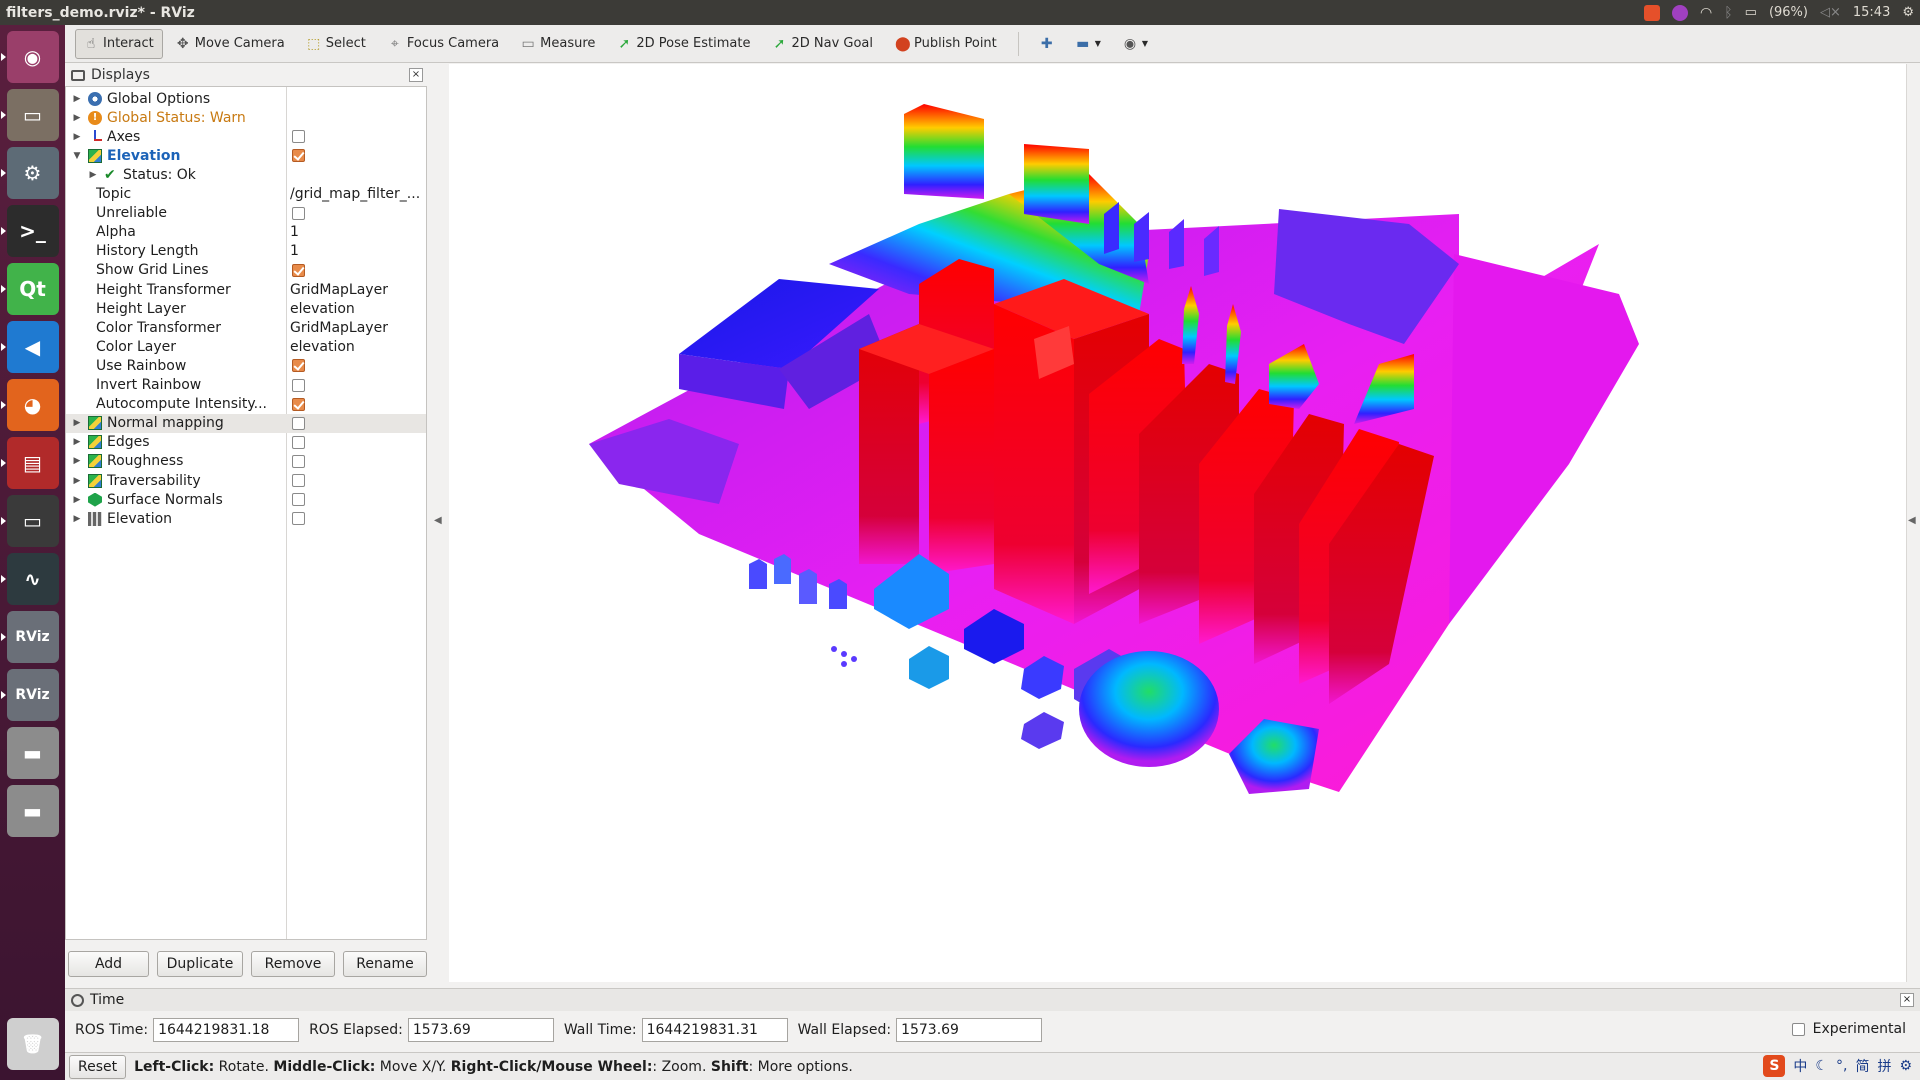  Describe the element at coordinates (1706, 13) in the screenshot. I see `wifi-icon: ◠` at that location.